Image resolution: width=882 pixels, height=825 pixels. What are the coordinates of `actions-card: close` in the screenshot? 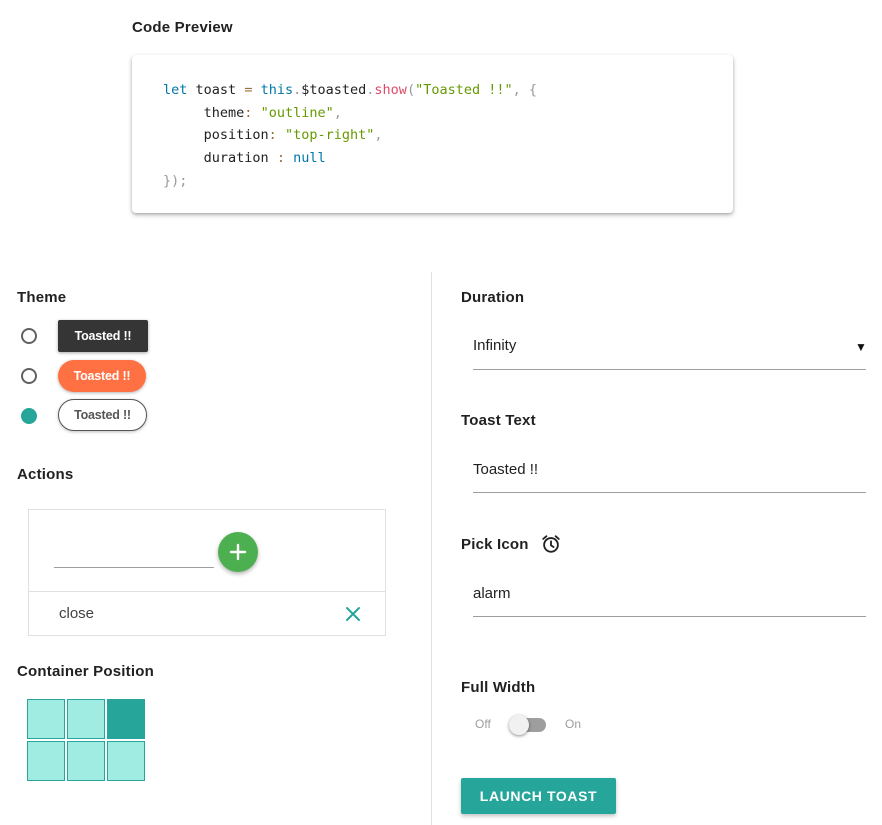 It's located at (207, 572).